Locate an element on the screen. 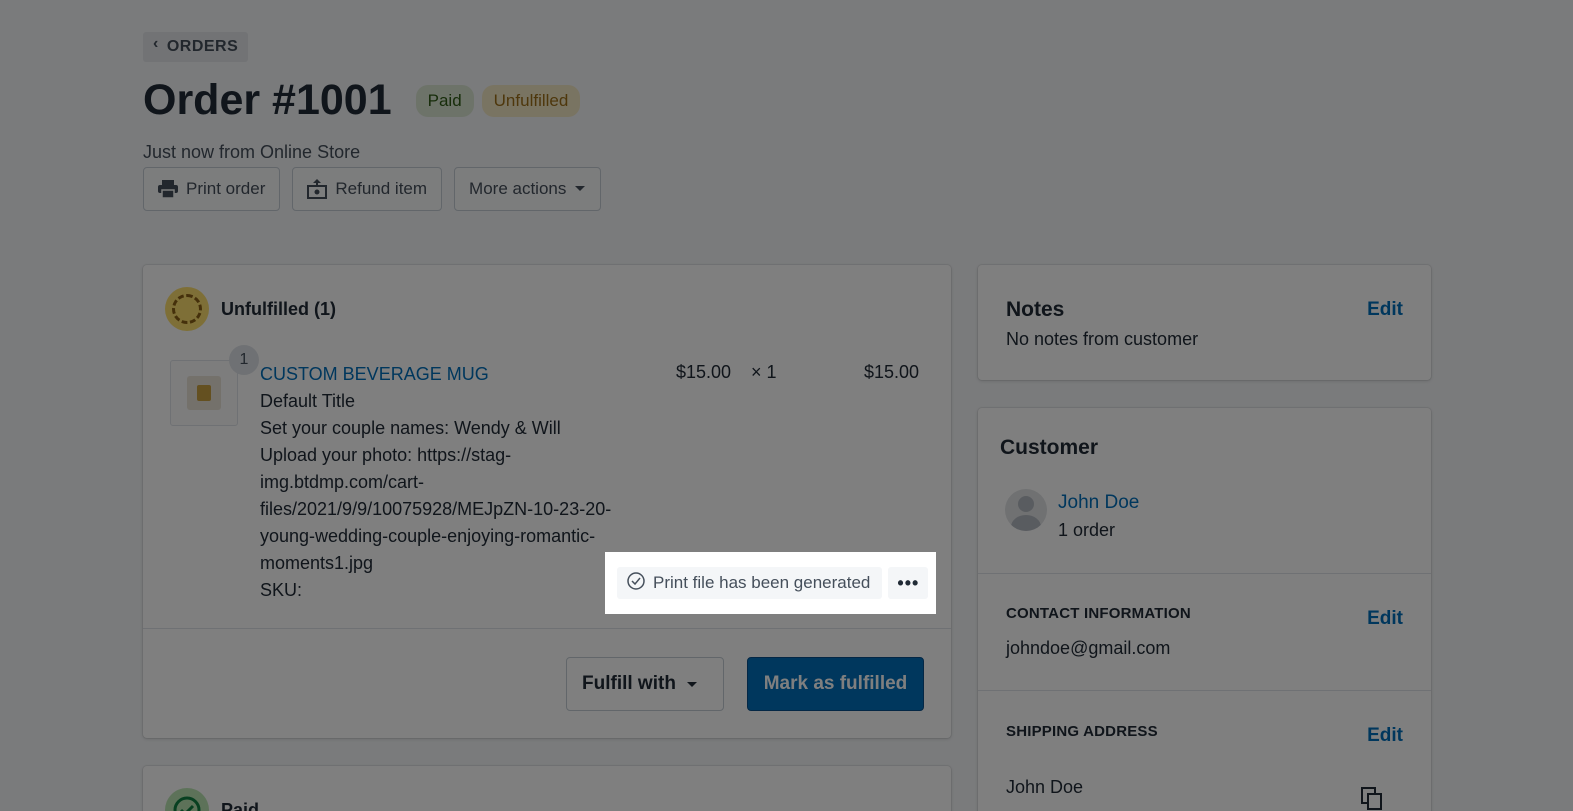 Image resolution: width=1573 pixels, height=811 pixels. unfulfilled-status-icon is located at coordinates (187, 309).